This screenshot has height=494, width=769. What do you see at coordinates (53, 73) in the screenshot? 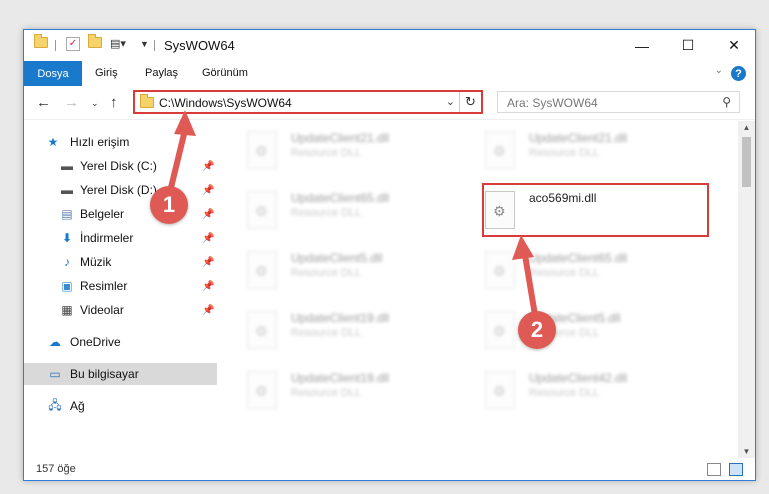
I see `tab-file: Dosya` at bounding box center [53, 73].